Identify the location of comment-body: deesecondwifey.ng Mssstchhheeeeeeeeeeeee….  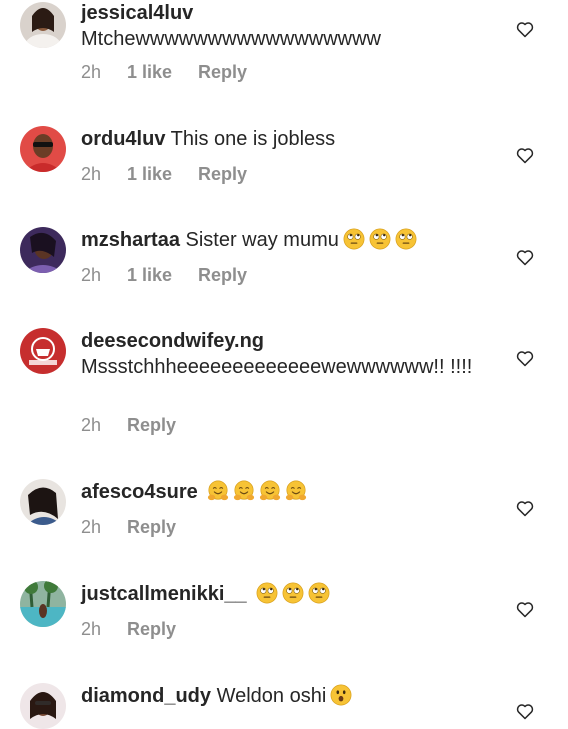
(286, 354).